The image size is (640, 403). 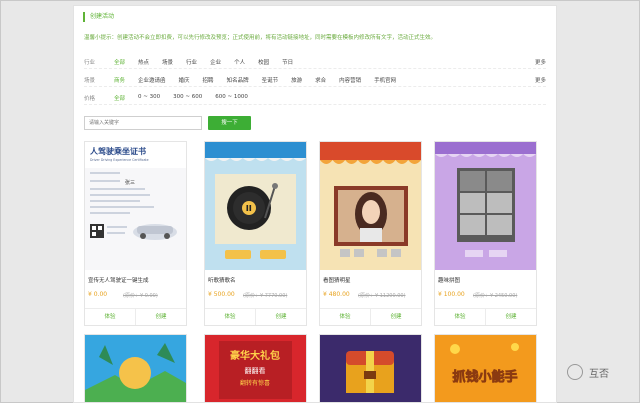 What do you see at coordinates (495, 296) in the screenshot?
I see `card-original-price: (原价：¥ 2450.00)` at bounding box center [495, 296].